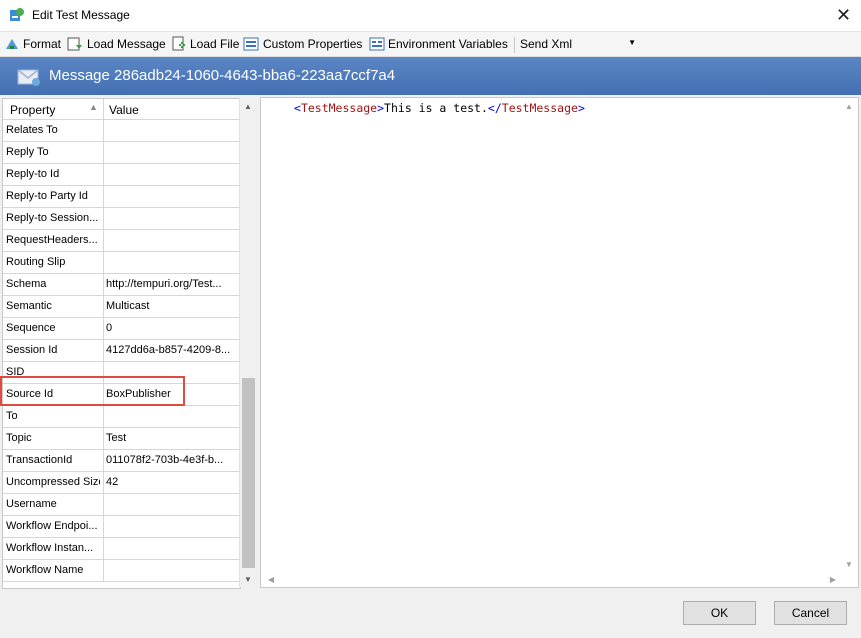 The width and height of the screenshot is (861, 638). What do you see at coordinates (29, 306) in the screenshot?
I see `property-name: Semantic` at bounding box center [29, 306].